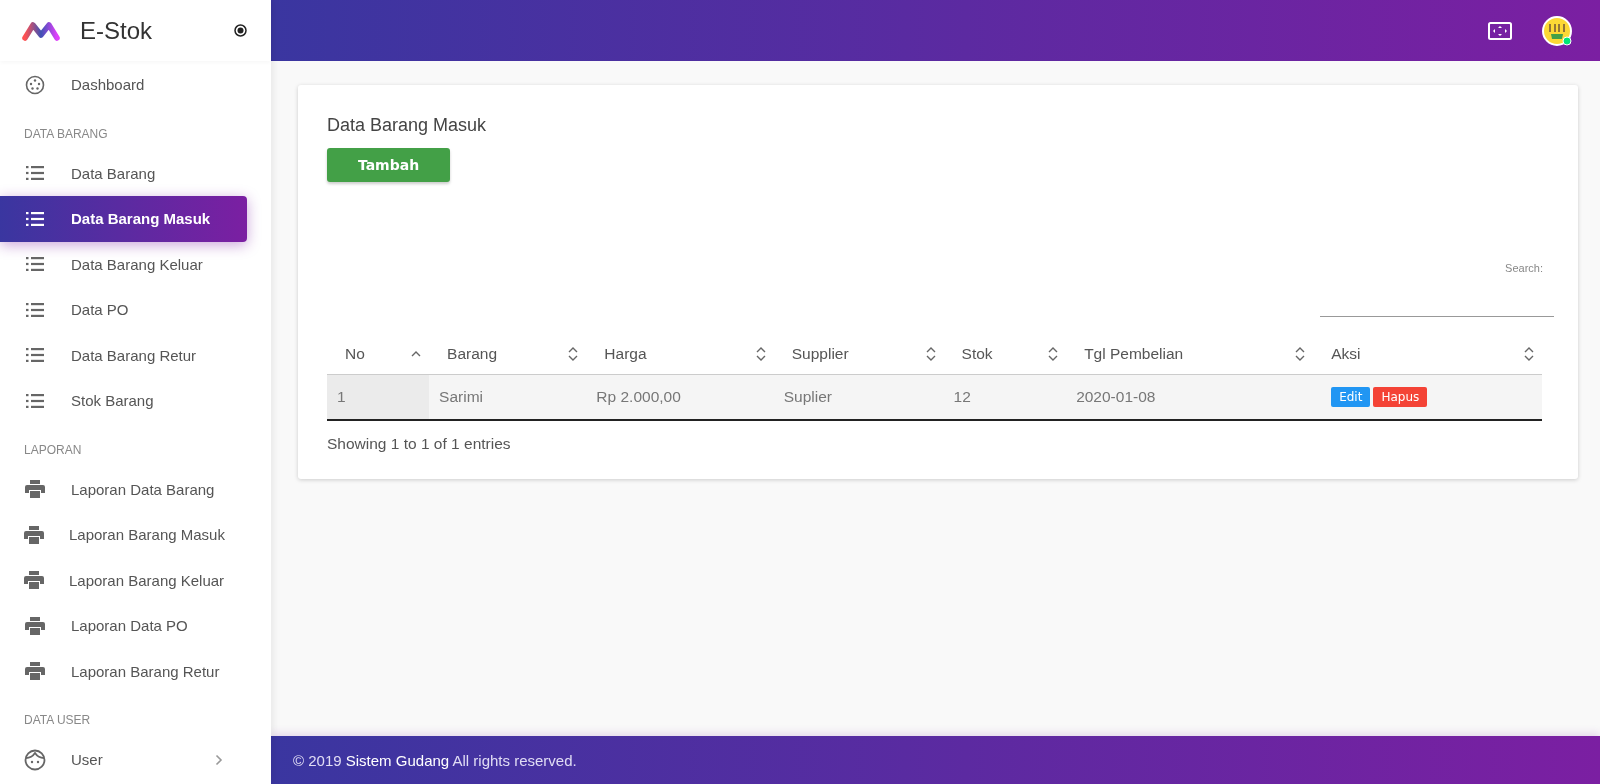 The image size is (1600, 784). Describe the element at coordinates (123, 535) in the screenshot. I see `sidebar-item: Laporan Barang Masuk` at that location.